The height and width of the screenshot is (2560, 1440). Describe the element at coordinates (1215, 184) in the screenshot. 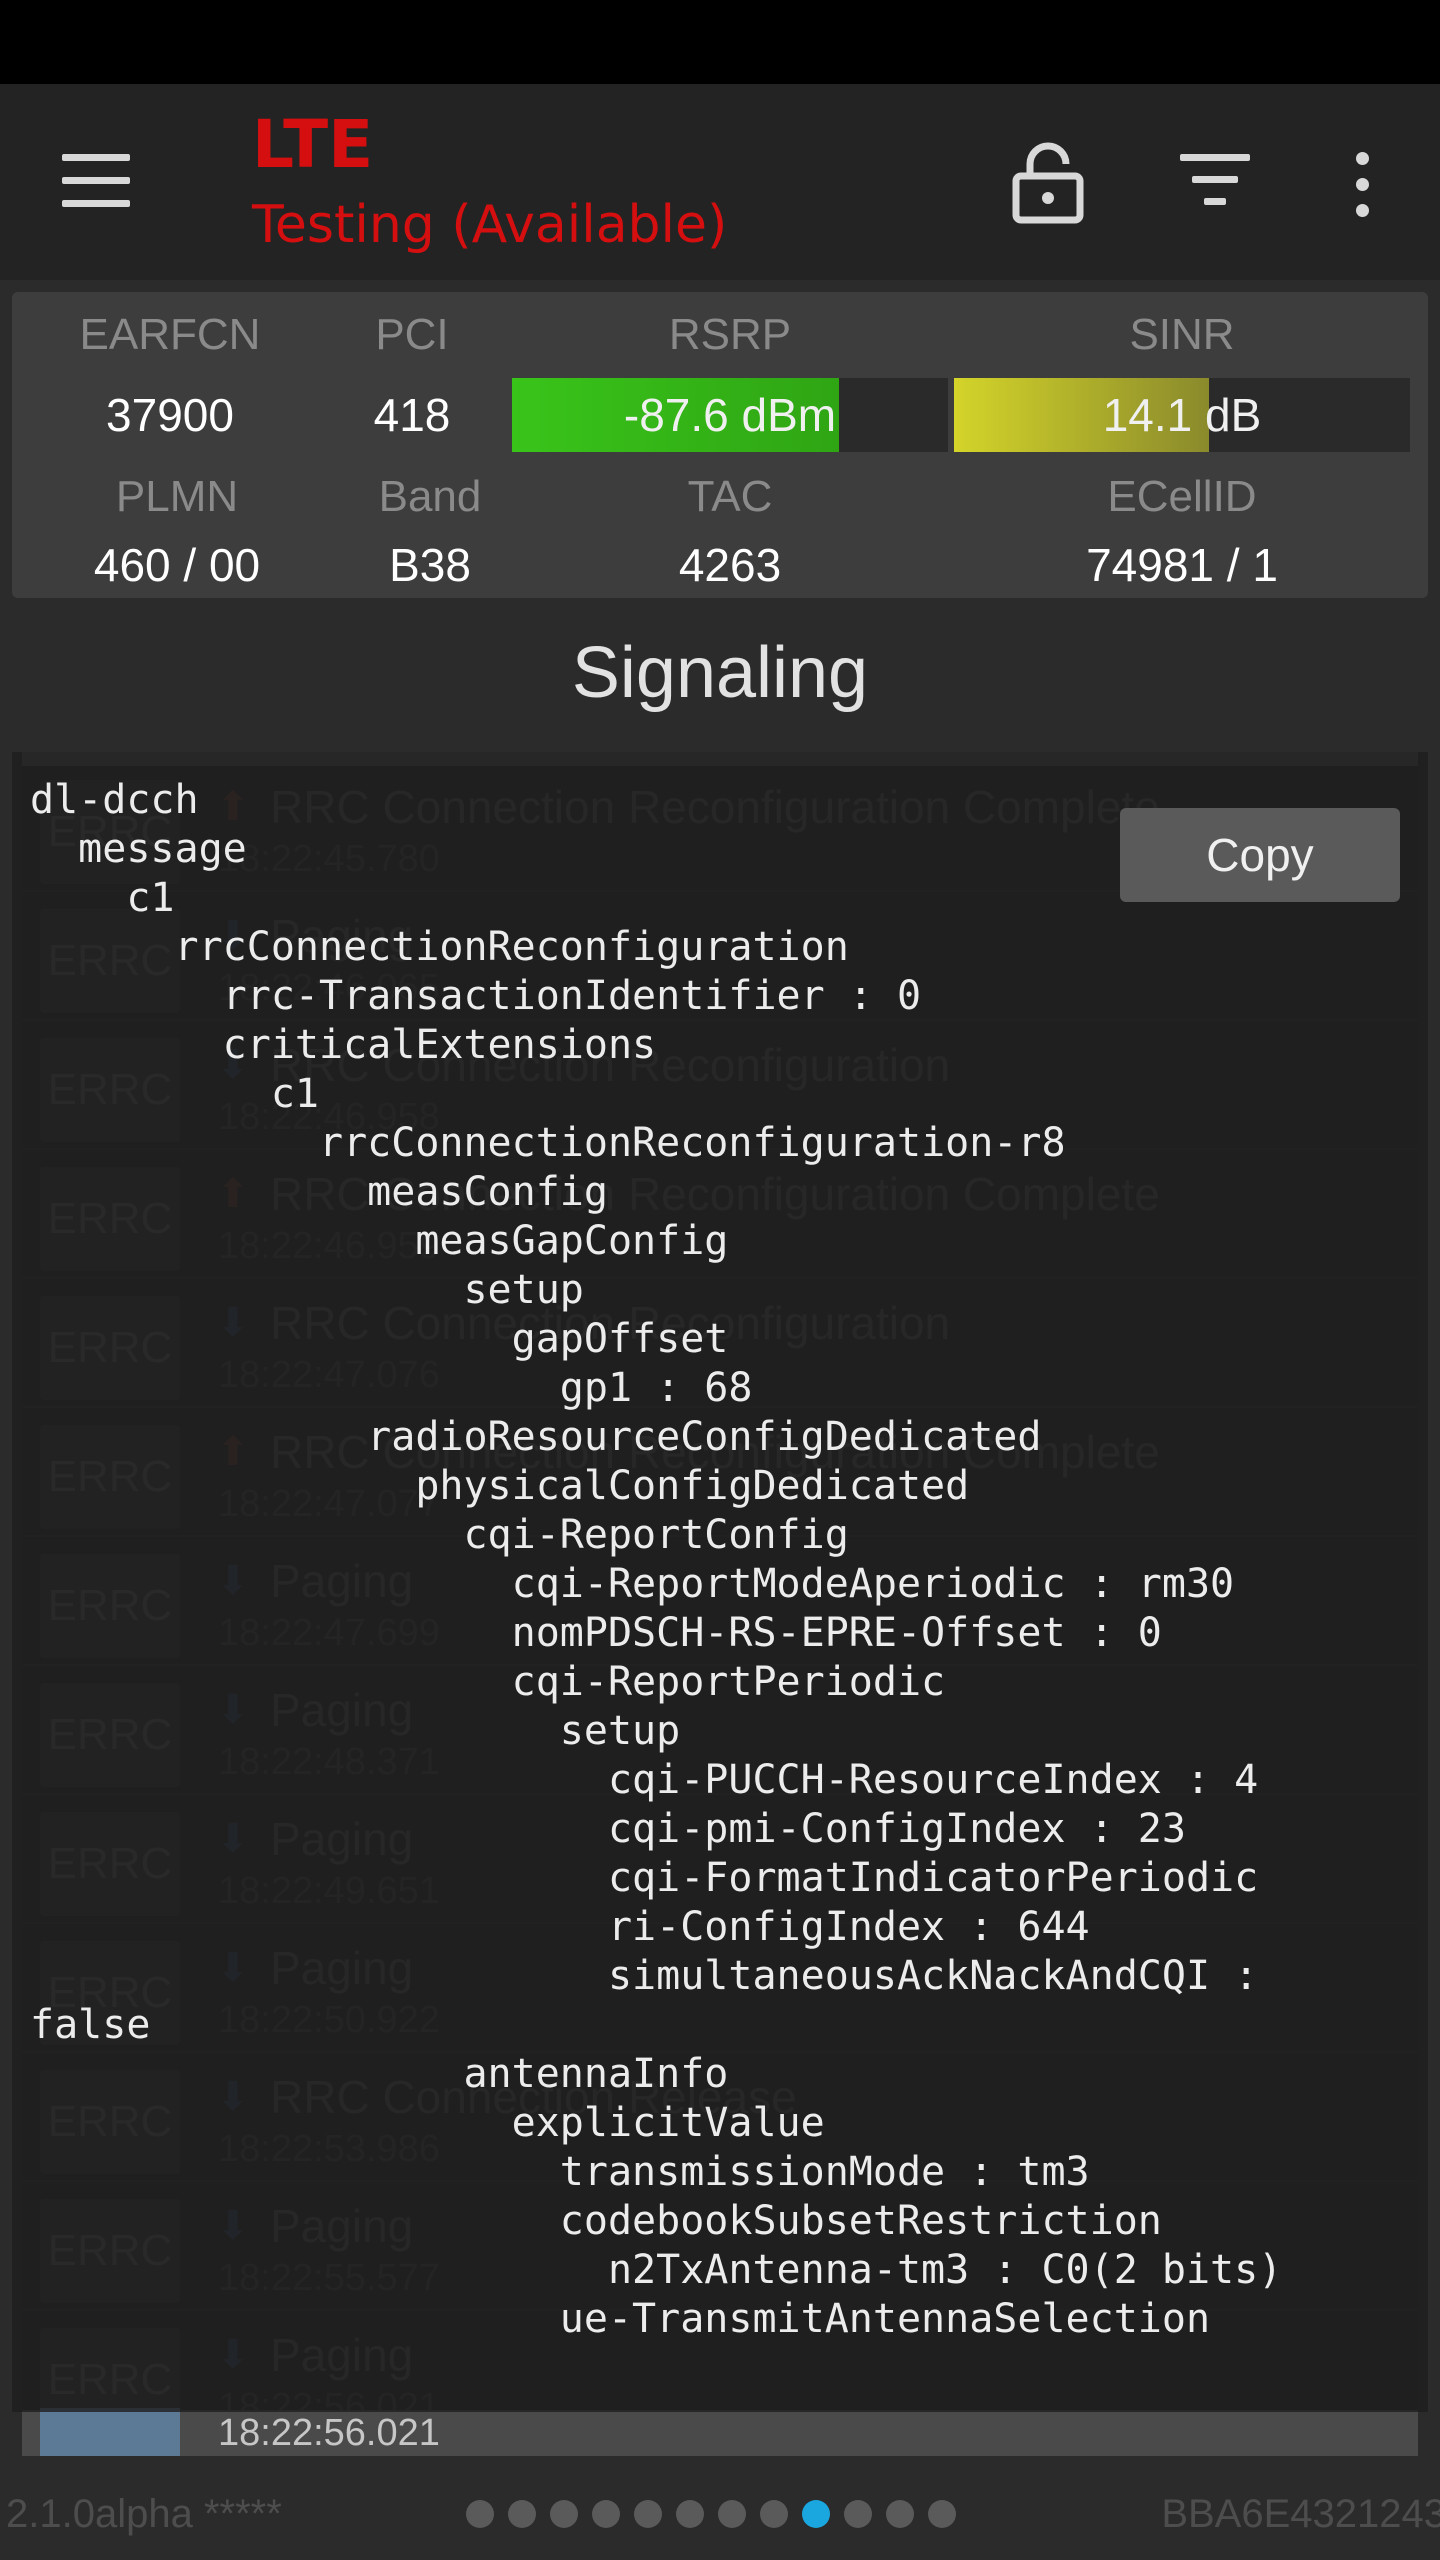

I see `filter-icon` at that location.